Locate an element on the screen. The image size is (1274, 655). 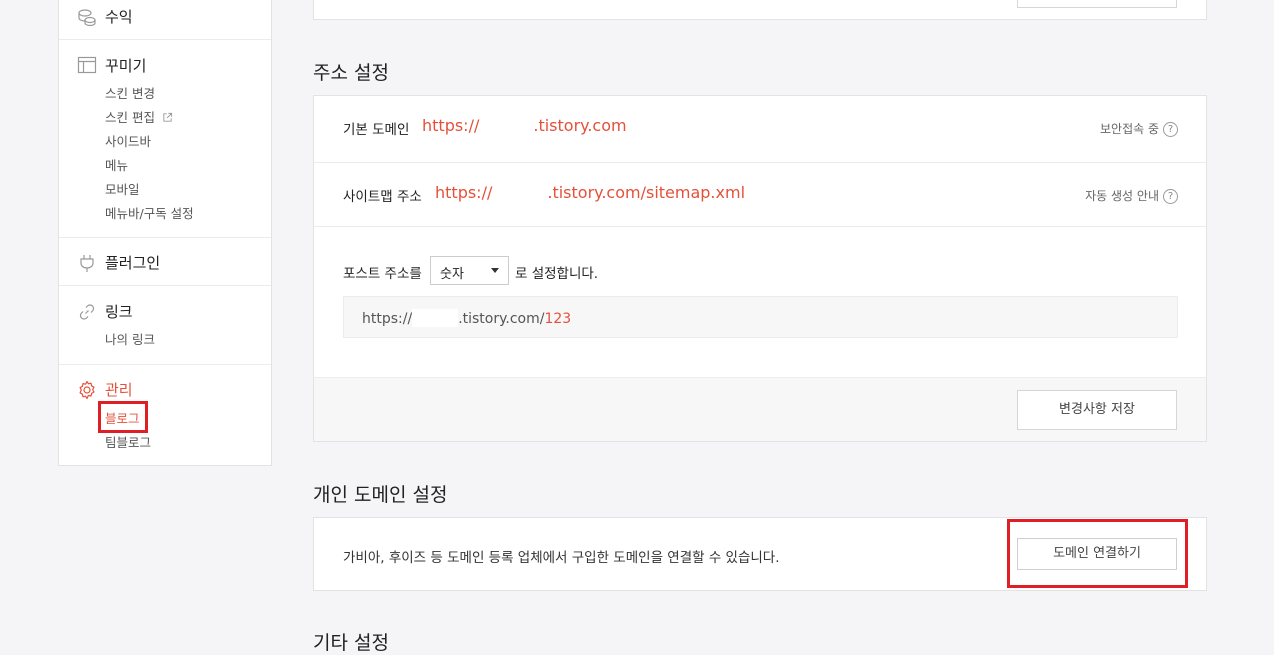
preview-prefix: https:// is located at coordinates (387, 319).